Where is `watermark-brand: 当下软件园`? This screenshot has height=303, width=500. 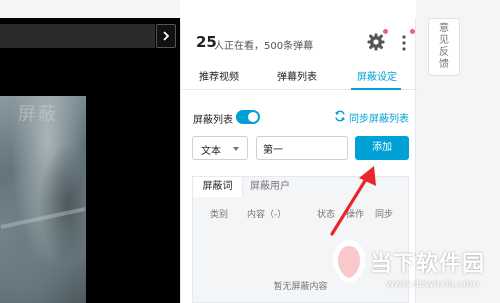 watermark-brand: 当下软件园 is located at coordinates (428, 264).